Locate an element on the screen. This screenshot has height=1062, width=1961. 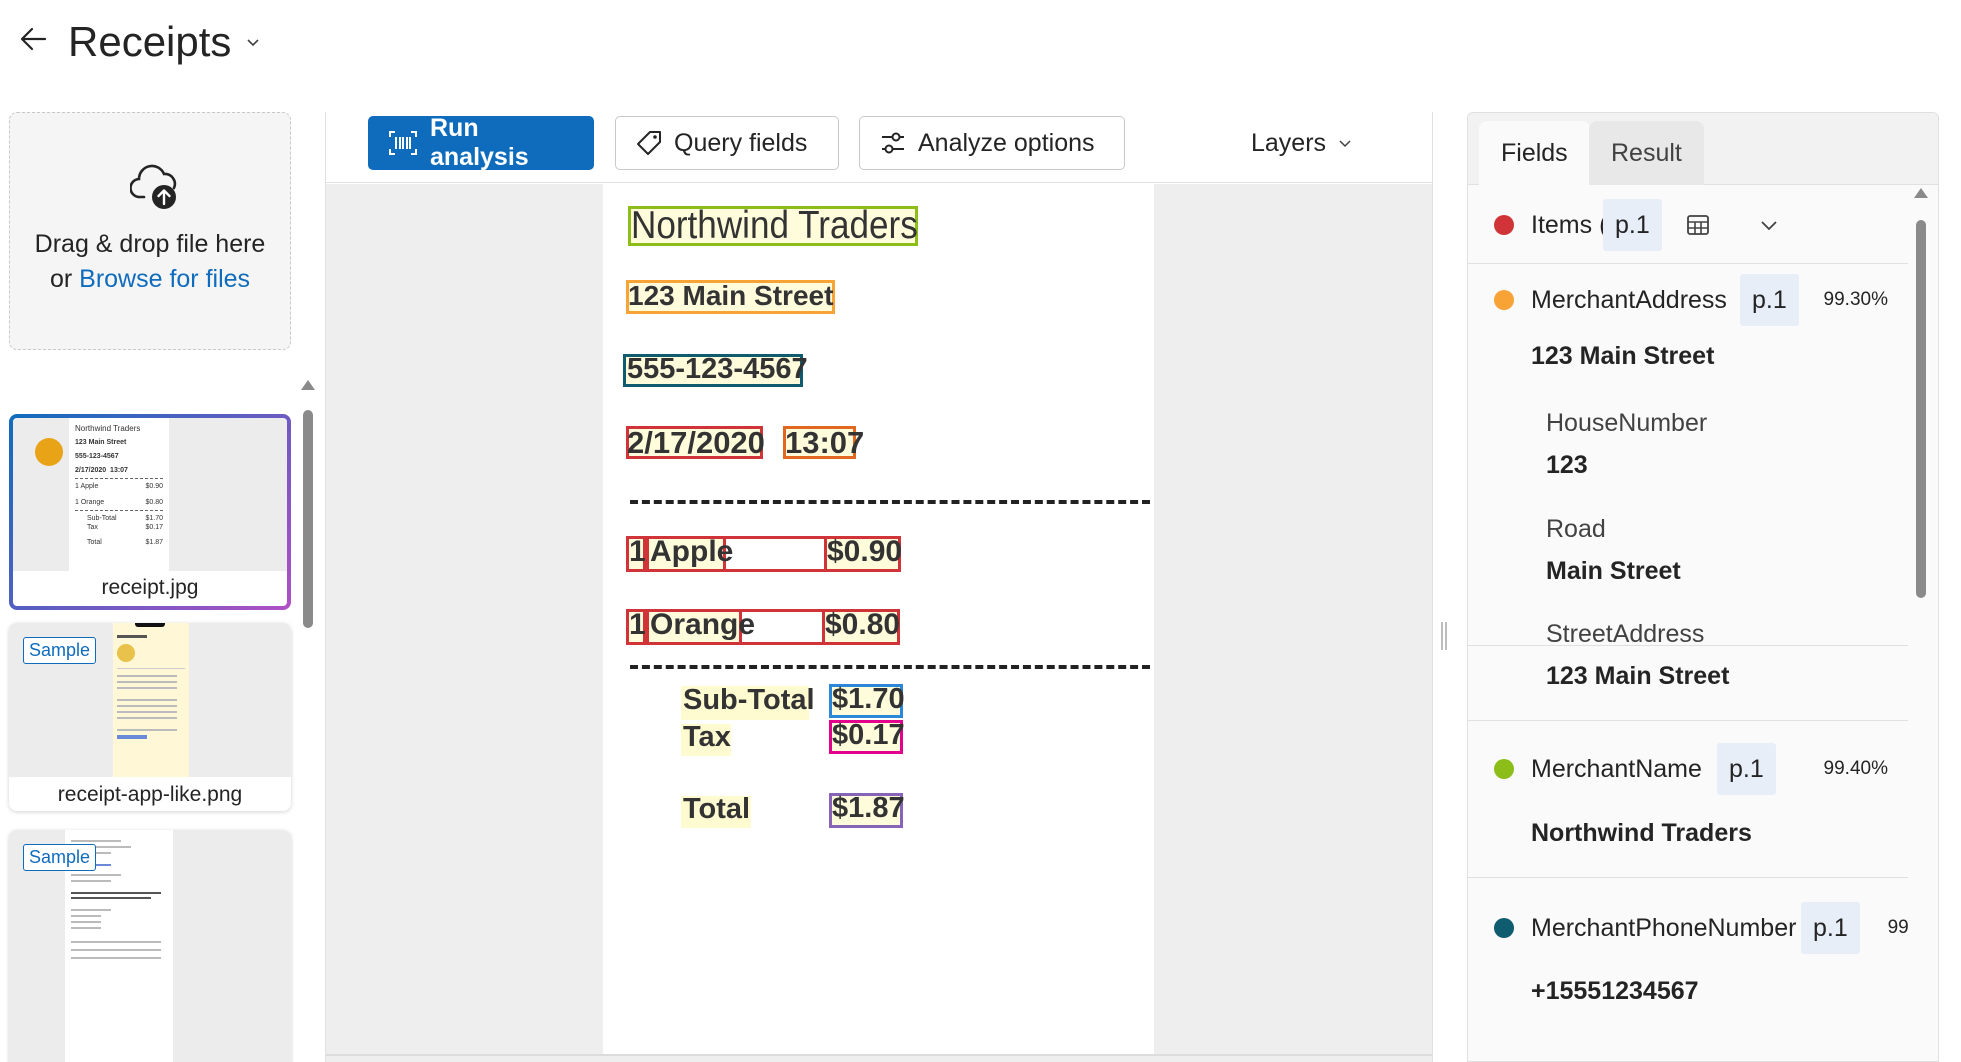
back-arrow-icon is located at coordinates (33, 39).